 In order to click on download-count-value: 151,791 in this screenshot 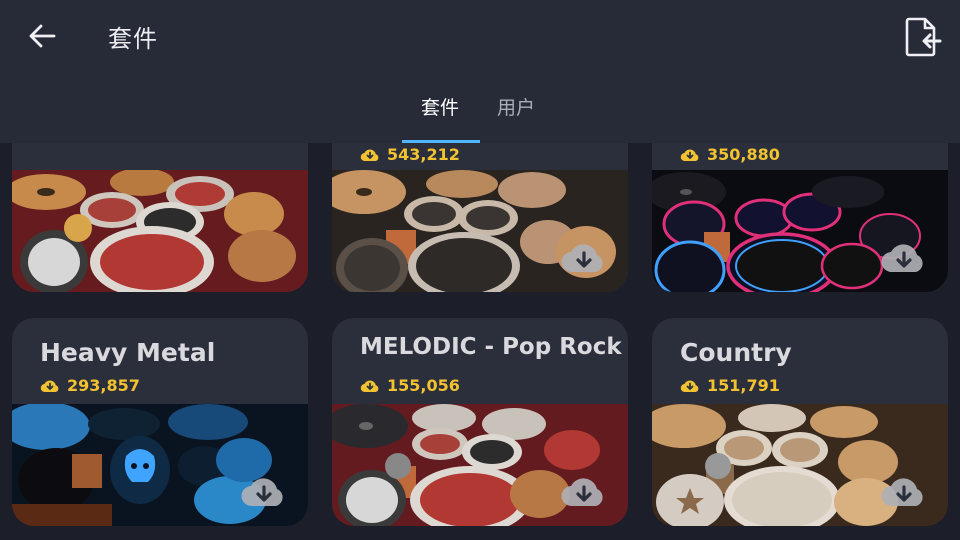, I will do `click(743, 385)`.